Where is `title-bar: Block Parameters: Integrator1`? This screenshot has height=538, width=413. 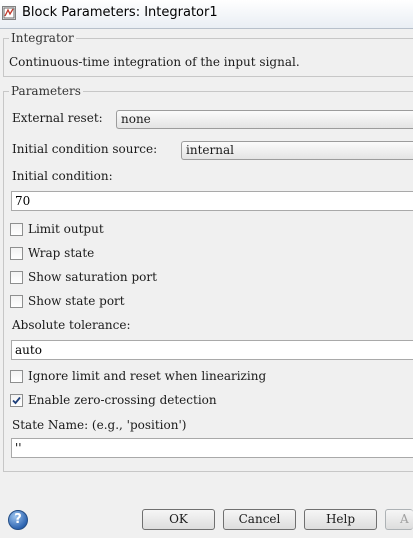 title-bar: Block Parameters: Integrator1 is located at coordinates (206, 14).